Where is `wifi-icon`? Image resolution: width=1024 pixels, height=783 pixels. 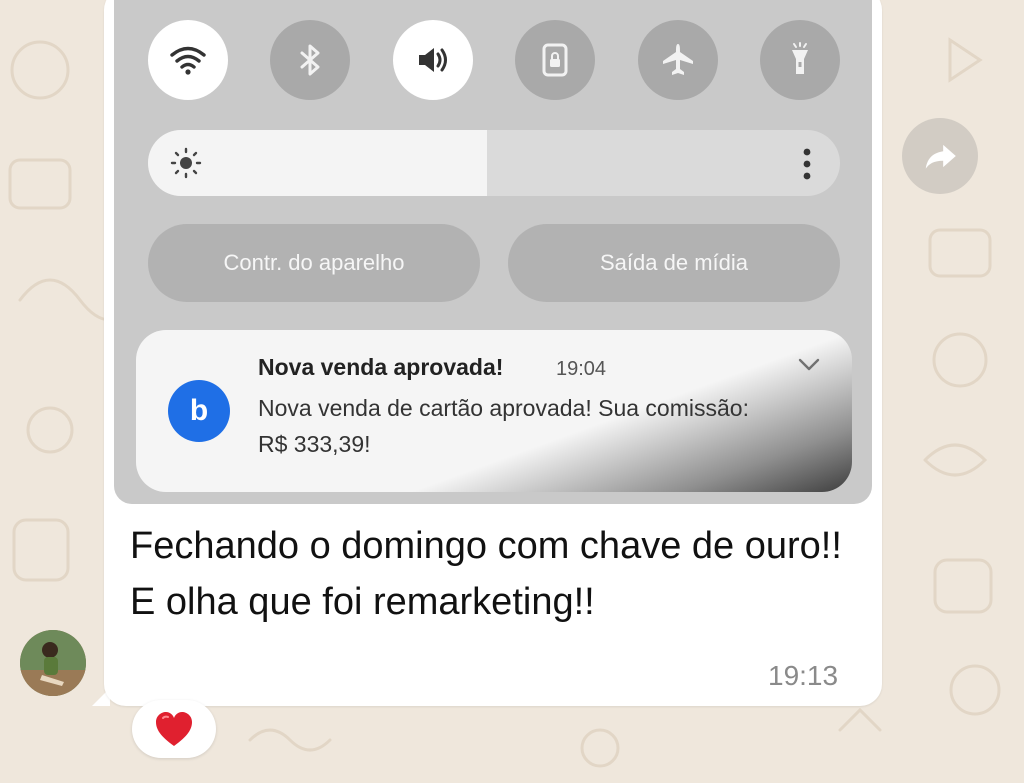 wifi-icon is located at coordinates (188, 60).